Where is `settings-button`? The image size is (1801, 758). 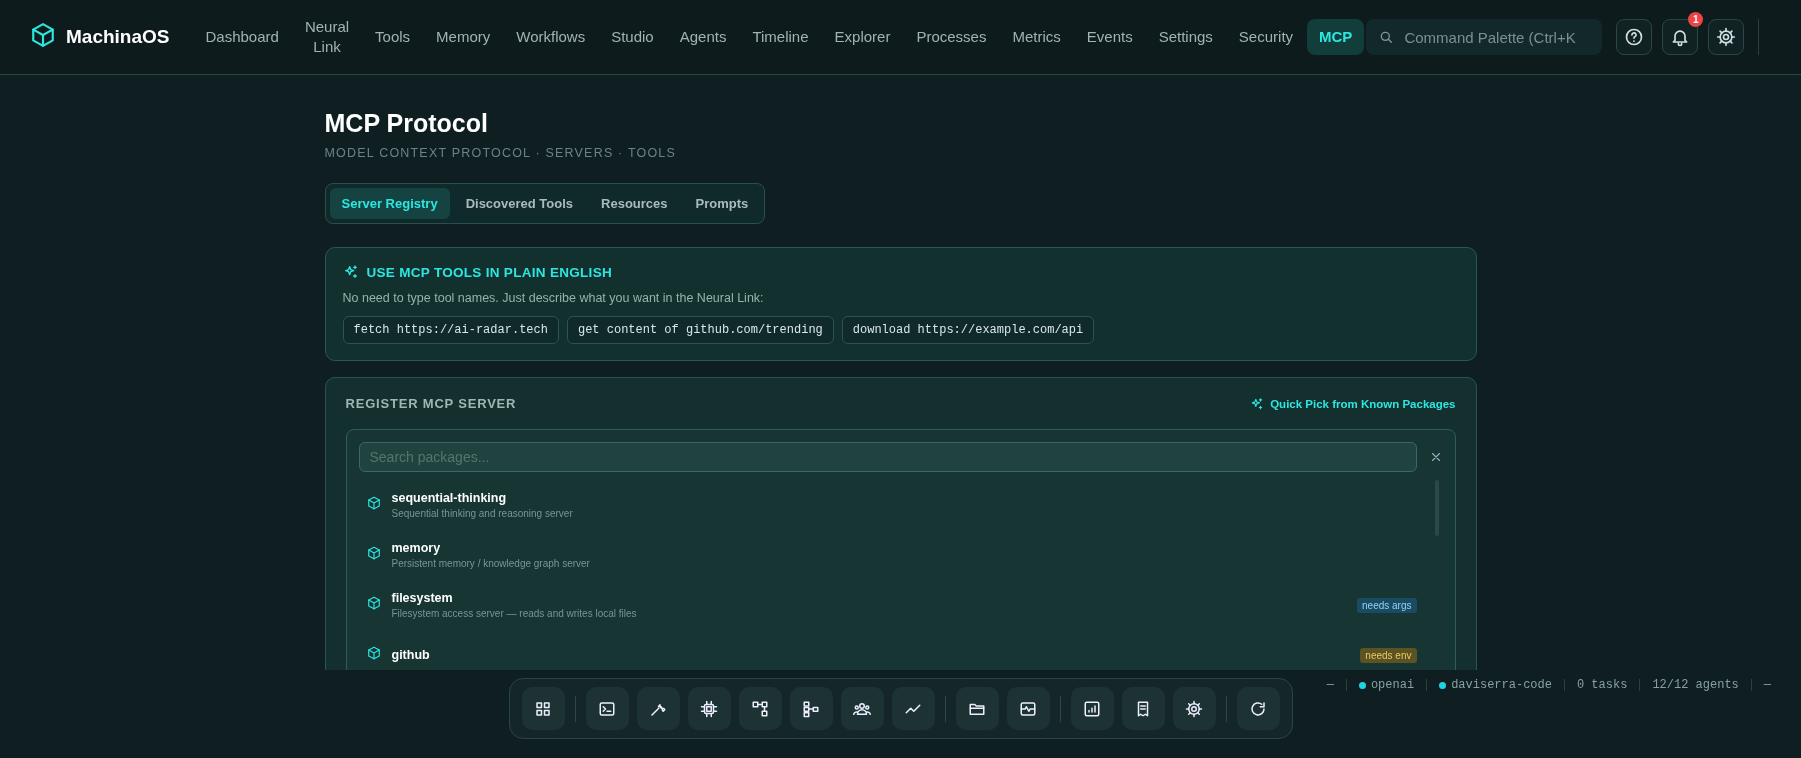
settings-button is located at coordinates (1726, 37).